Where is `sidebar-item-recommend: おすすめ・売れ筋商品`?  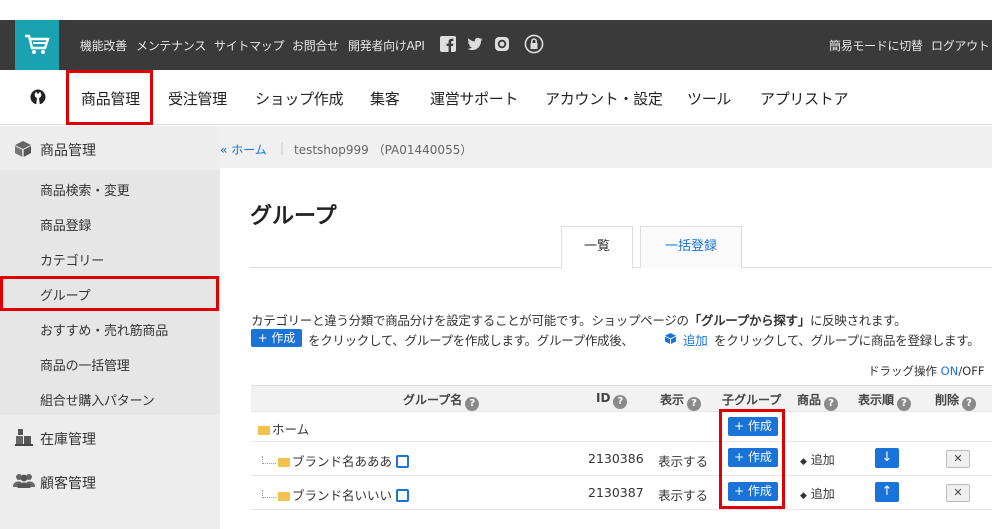
sidebar-item-recommend: おすすめ・売れ筋商品 is located at coordinates (104, 329).